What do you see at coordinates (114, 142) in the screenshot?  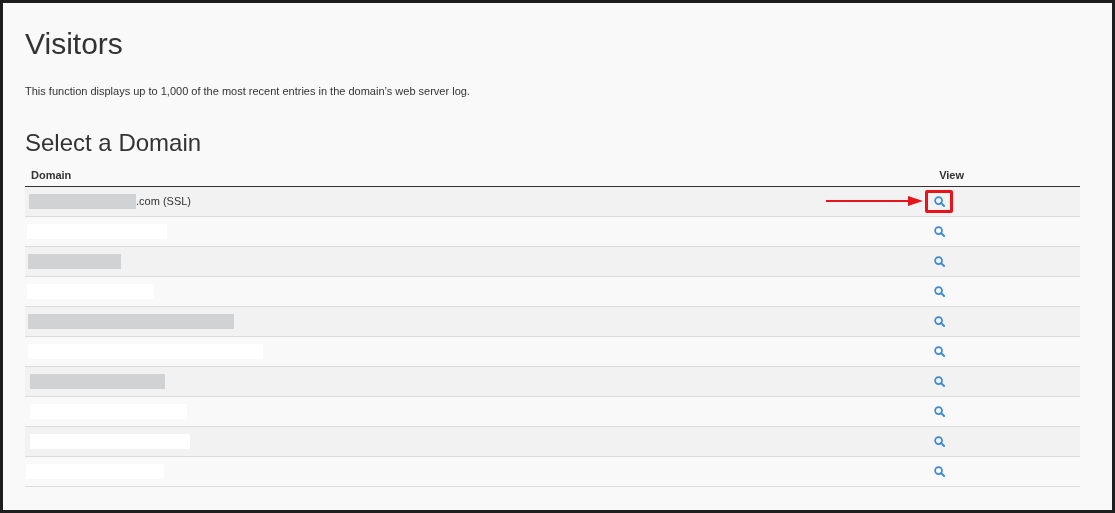 I see `section-title: Select a Domain` at bounding box center [114, 142].